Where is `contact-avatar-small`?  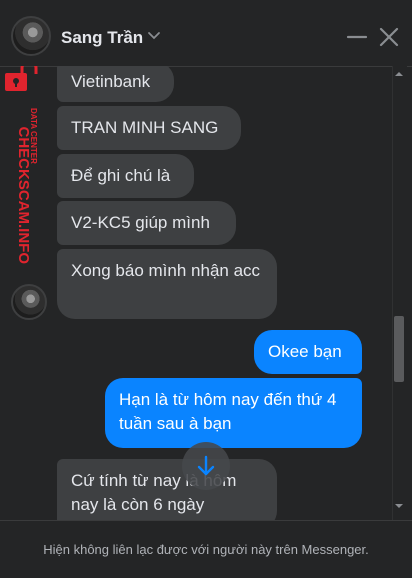
contact-avatar-small is located at coordinates (29, 302).